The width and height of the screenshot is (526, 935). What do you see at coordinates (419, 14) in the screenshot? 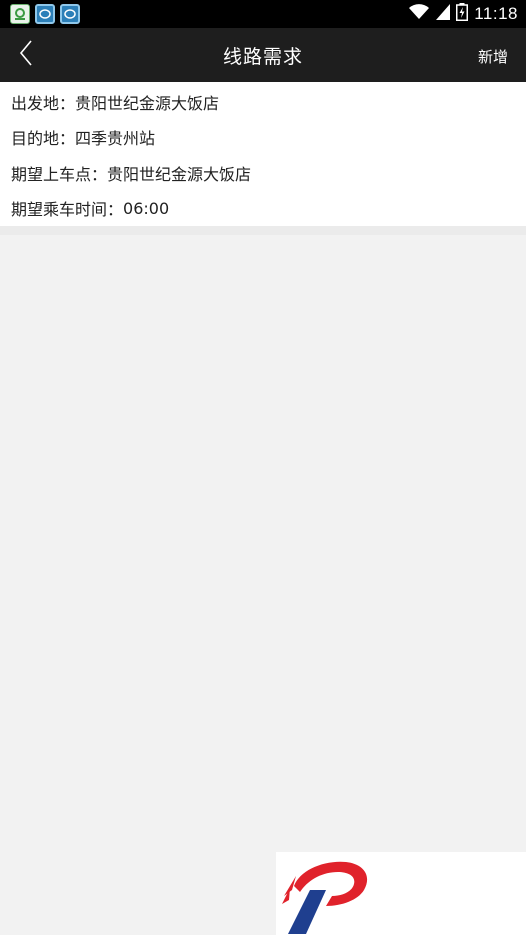
I see `wifi-icon` at bounding box center [419, 14].